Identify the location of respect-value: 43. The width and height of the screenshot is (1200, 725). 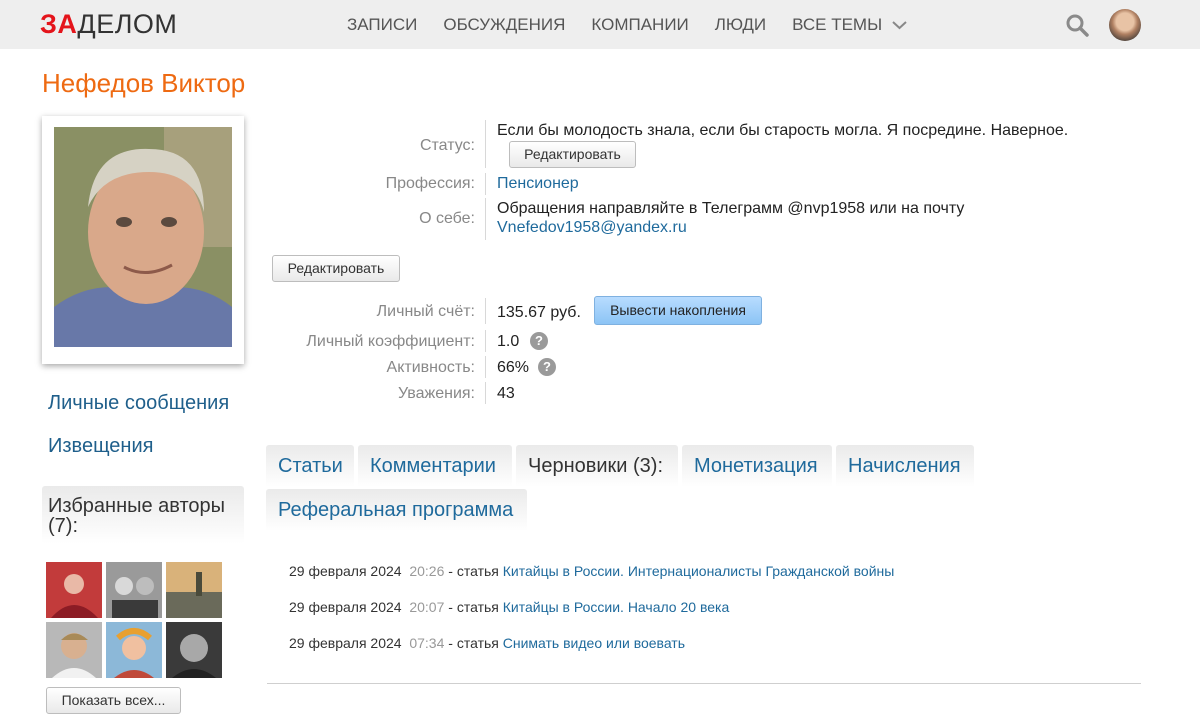
(506, 393).